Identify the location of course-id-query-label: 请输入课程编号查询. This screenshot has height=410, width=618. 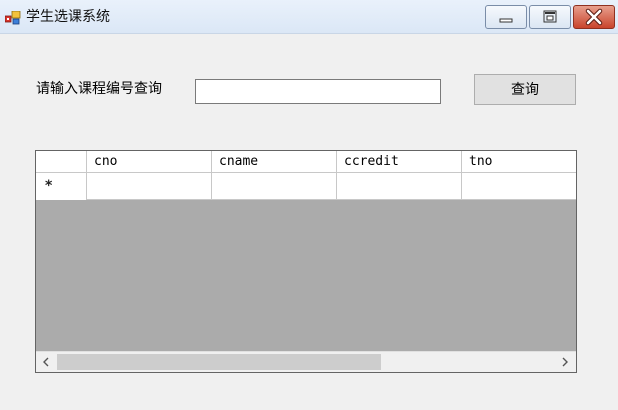
(99, 89).